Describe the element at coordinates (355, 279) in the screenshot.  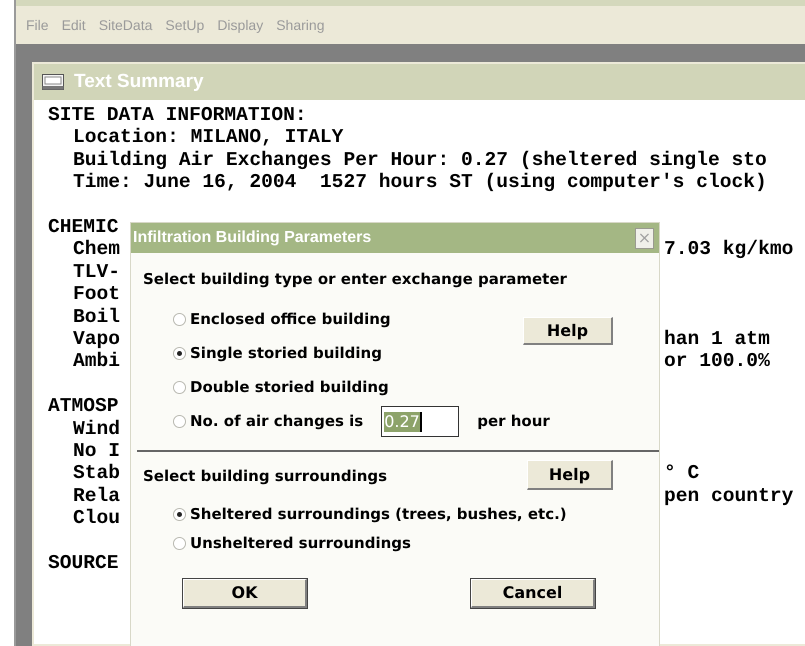
I see `section-prompt: Select building type or enter exchange parameter` at that location.